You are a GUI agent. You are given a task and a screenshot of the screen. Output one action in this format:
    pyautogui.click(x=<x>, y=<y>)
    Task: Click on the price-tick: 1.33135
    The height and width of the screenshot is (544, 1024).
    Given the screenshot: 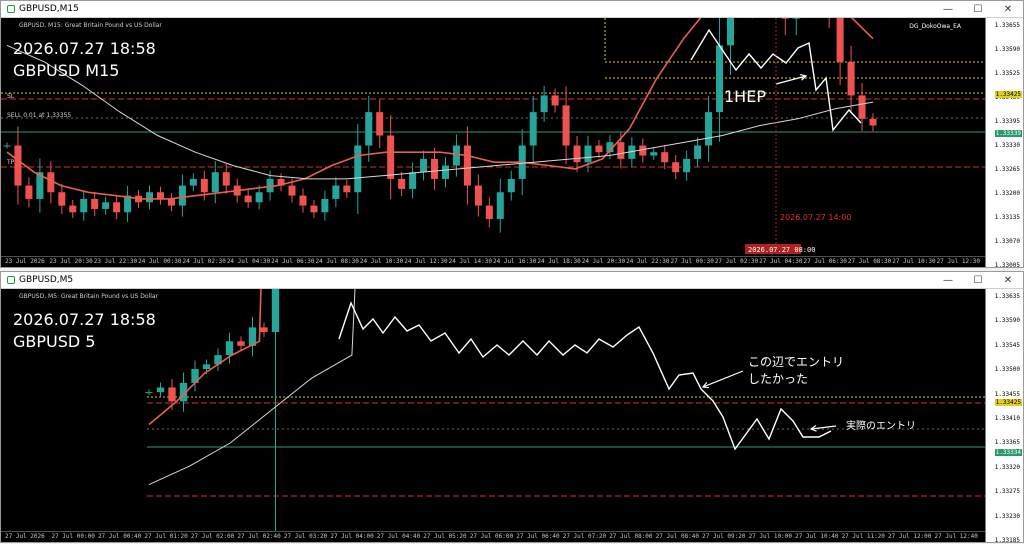 What is the action you would take?
    pyautogui.click(x=1007, y=217)
    